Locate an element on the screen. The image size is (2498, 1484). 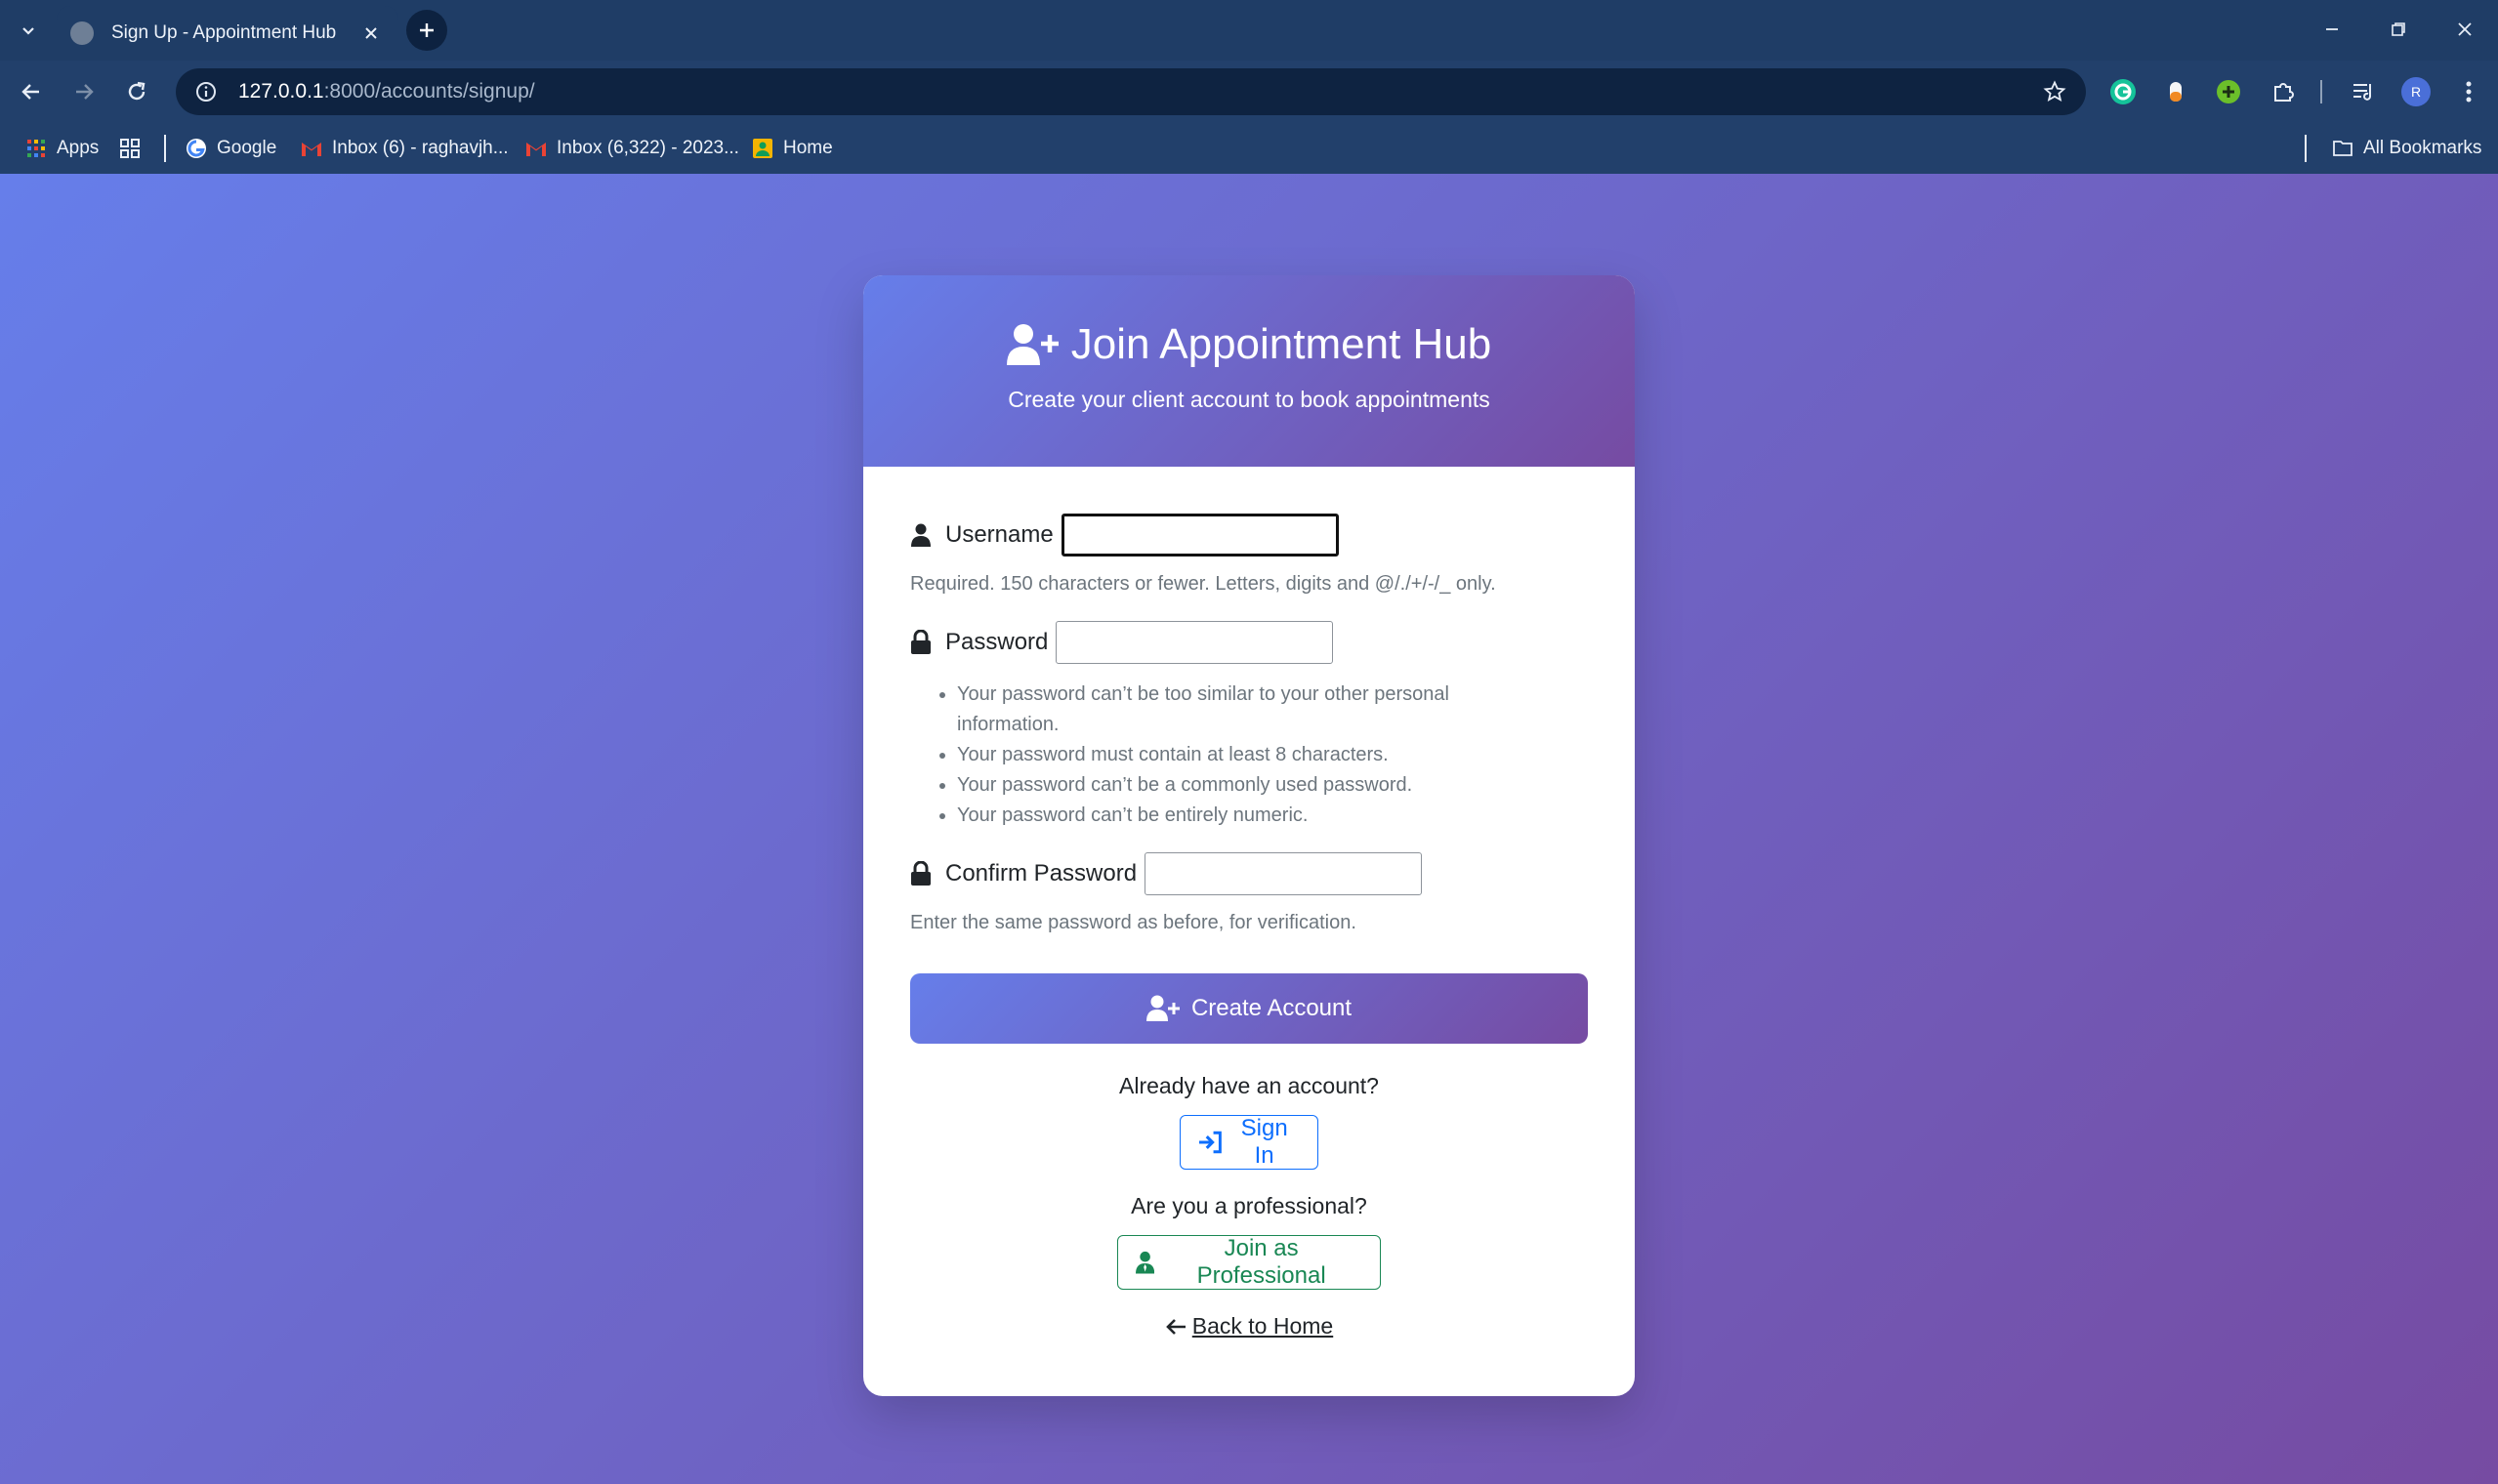
tab-title: Sign Up - Appointment Hub is located at coordinates (224, 32).